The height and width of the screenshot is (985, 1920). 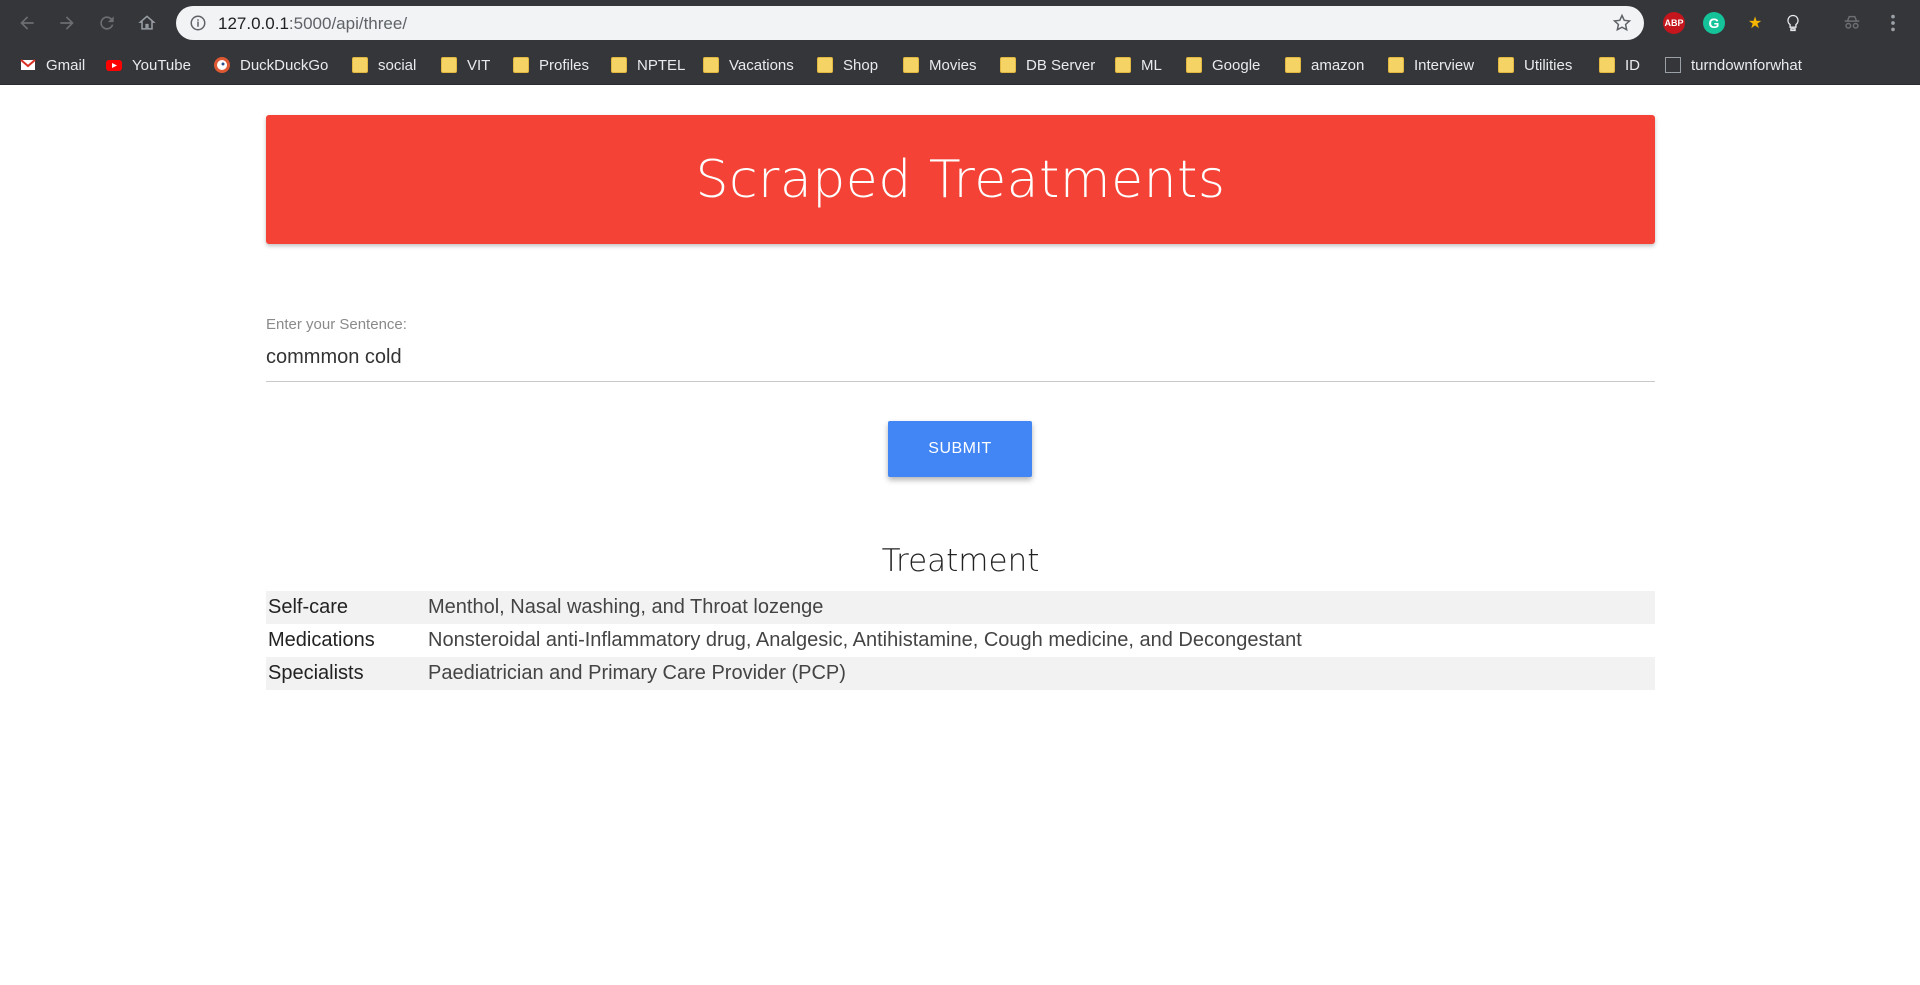 I want to click on back-button, so click(x=27, y=23).